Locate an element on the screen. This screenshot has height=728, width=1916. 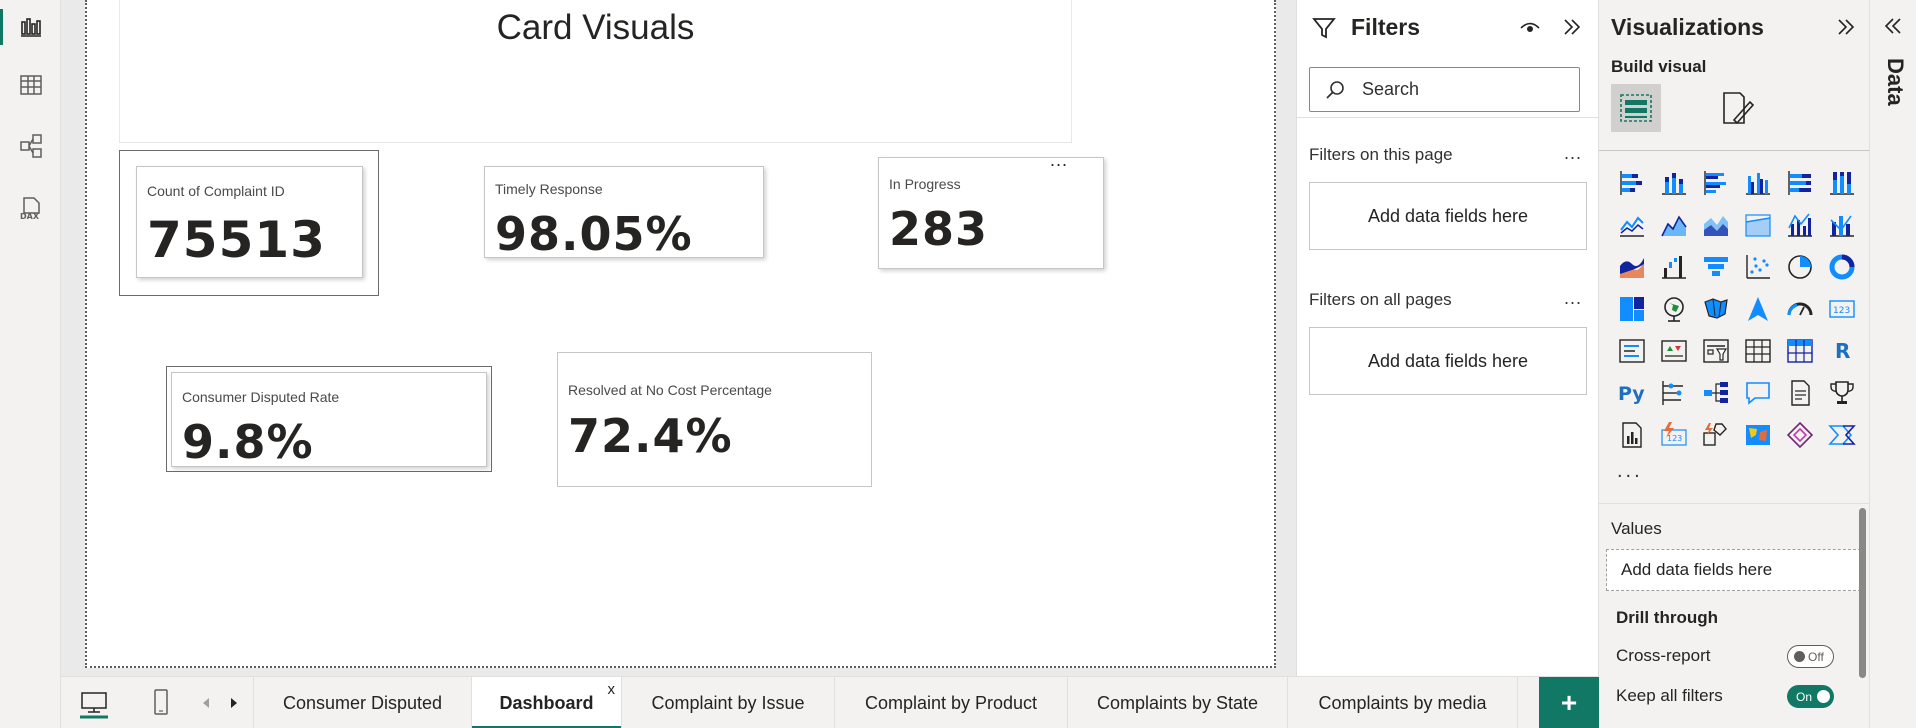
r-script-visual-button: R is located at coordinates (1842, 351).